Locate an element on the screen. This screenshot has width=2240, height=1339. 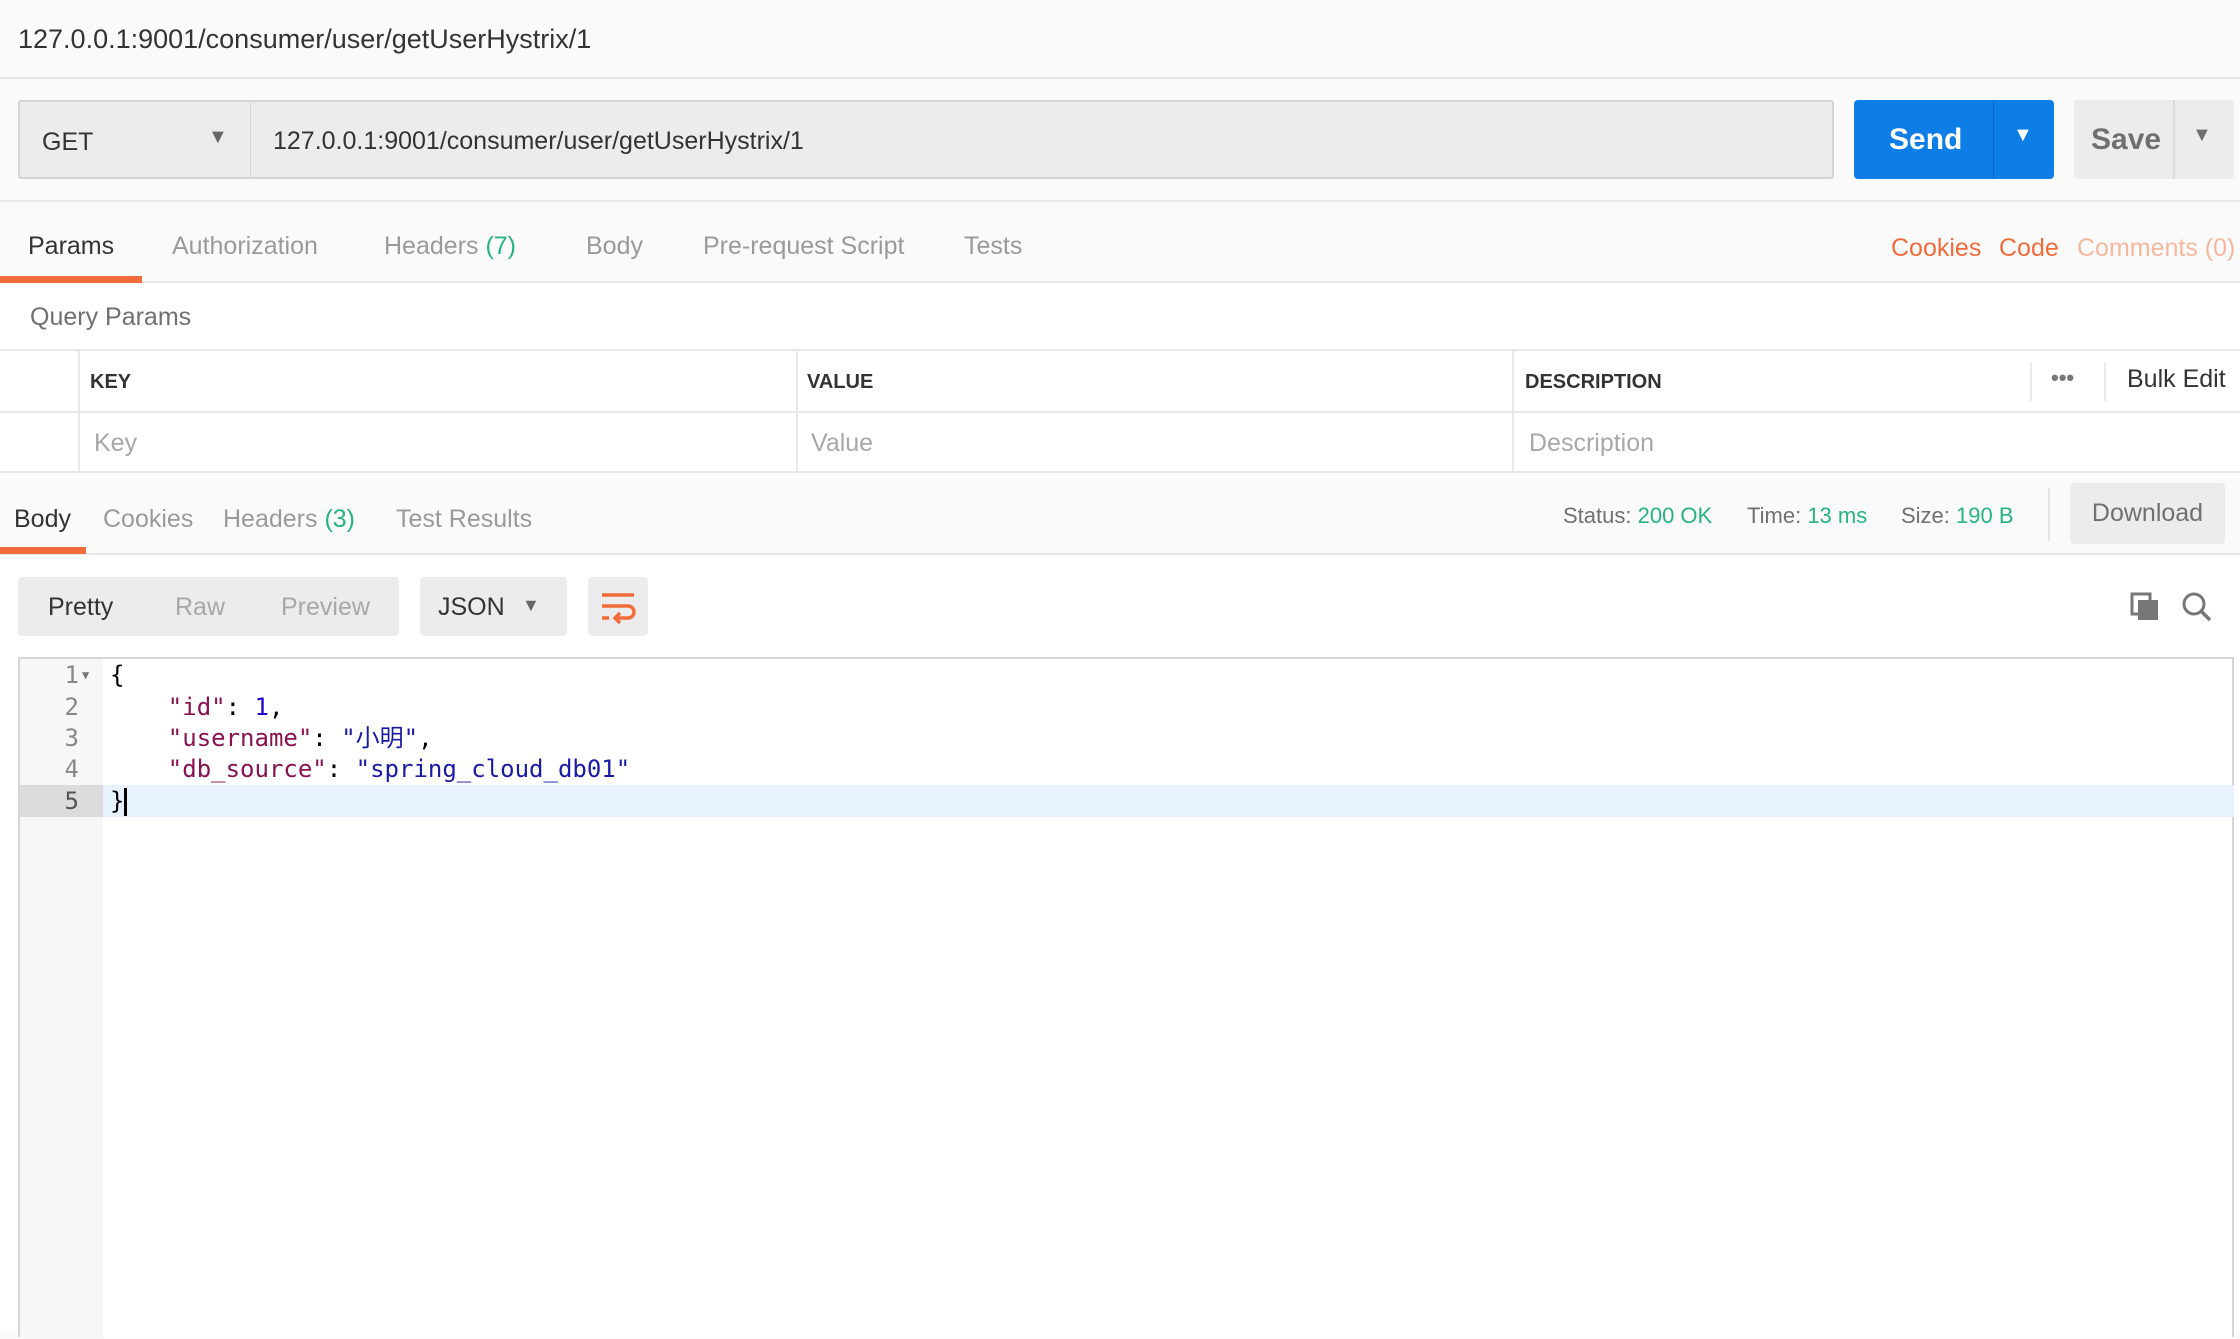
view-mode-group: Pretty Raw Preview is located at coordinates (208, 606).